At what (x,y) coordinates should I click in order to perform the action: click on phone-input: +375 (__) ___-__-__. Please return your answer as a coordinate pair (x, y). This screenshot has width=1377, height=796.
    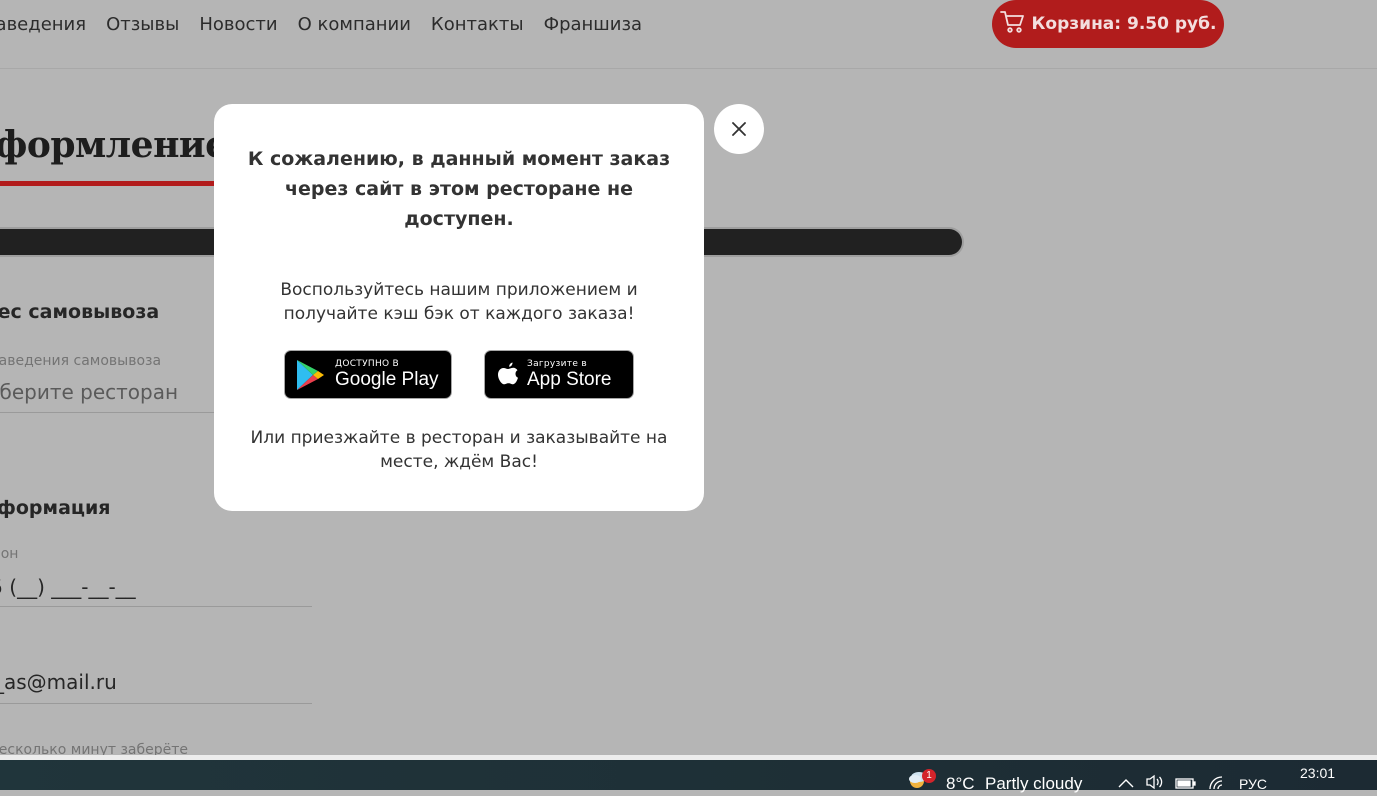
    Looking at the image, I should click on (68, 587).